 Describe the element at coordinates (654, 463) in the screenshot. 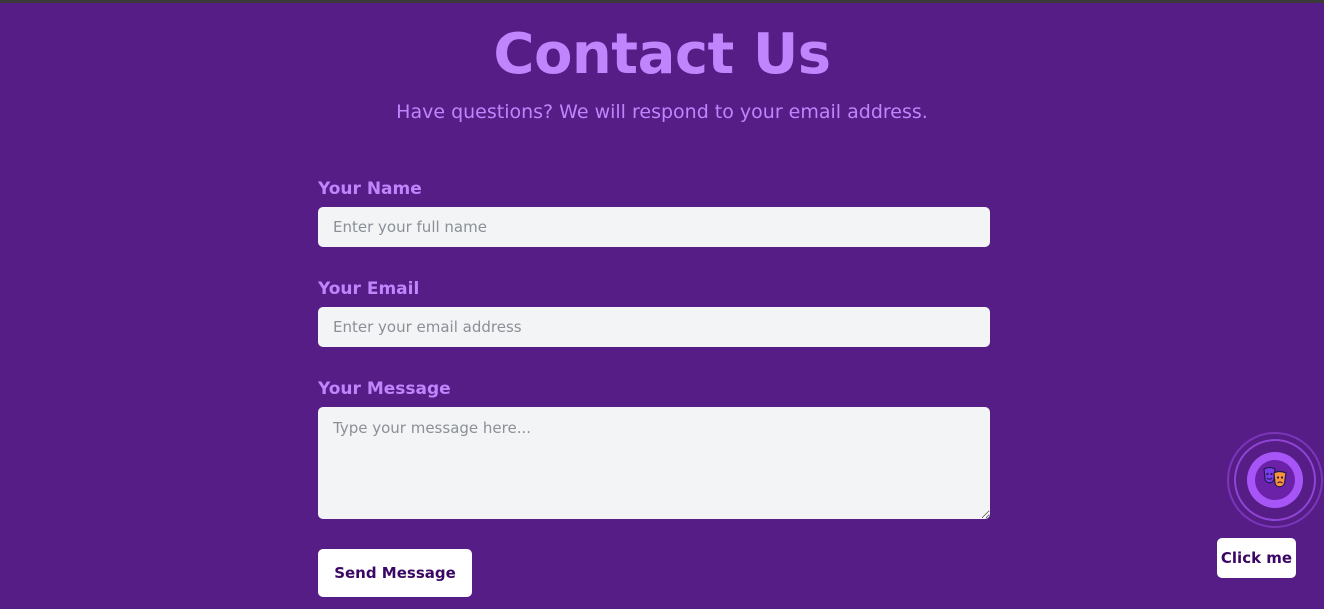

I see `message-textarea` at that location.